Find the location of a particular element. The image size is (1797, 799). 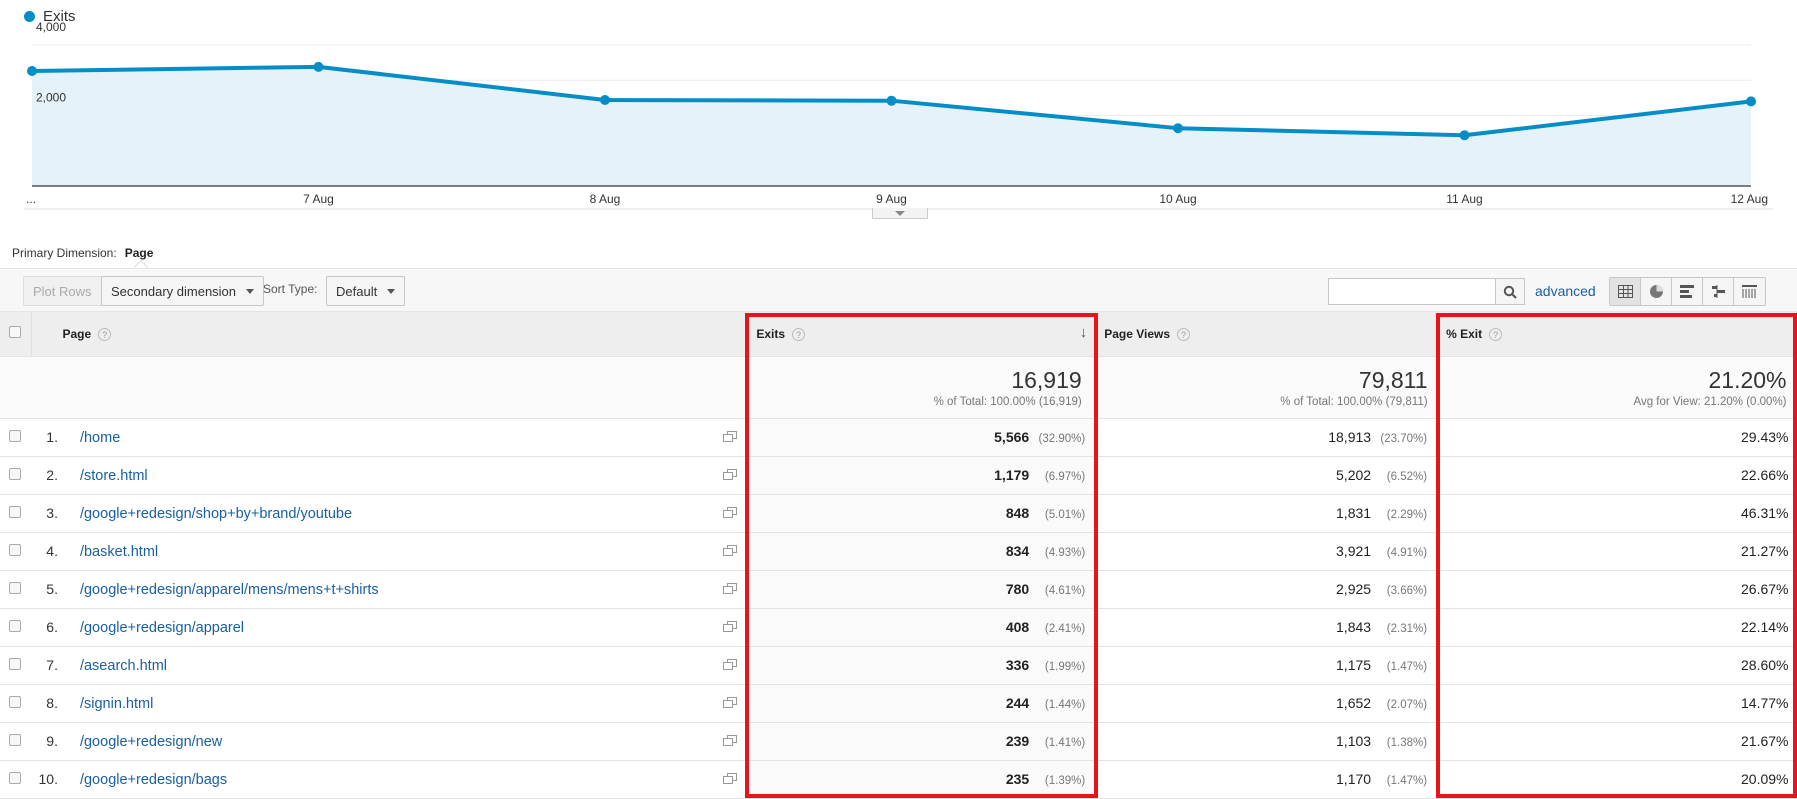

advanced-filter-link: advanced is located at coordinates (1565, 291).